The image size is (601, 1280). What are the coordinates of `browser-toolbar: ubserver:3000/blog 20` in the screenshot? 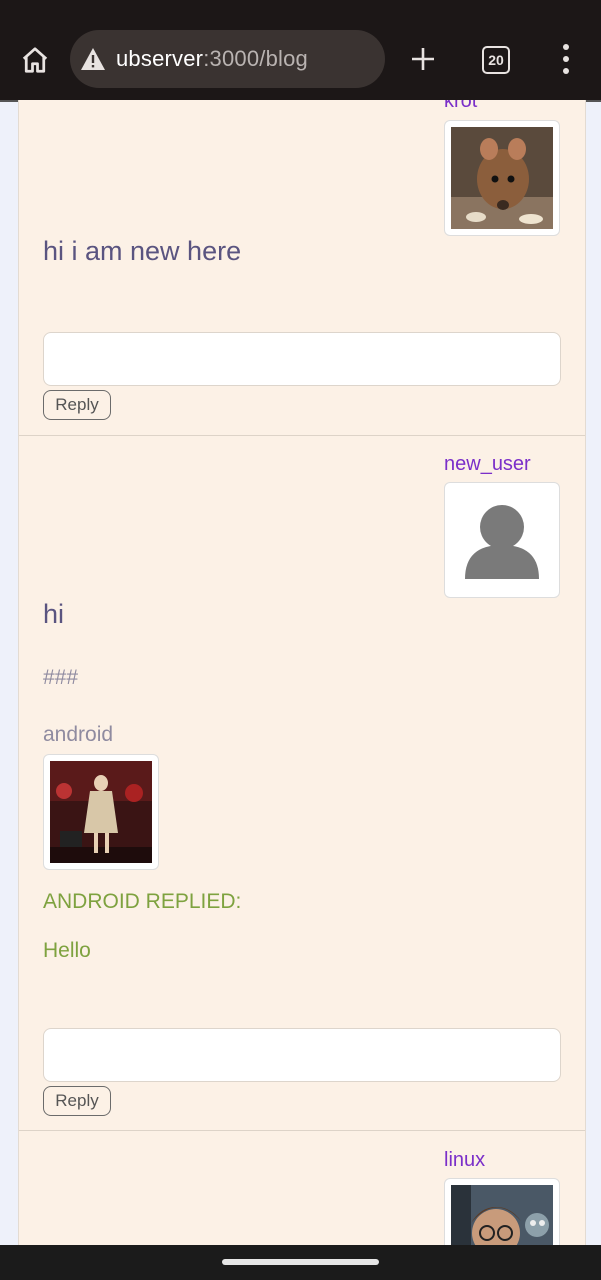 It's located at (300, 50).